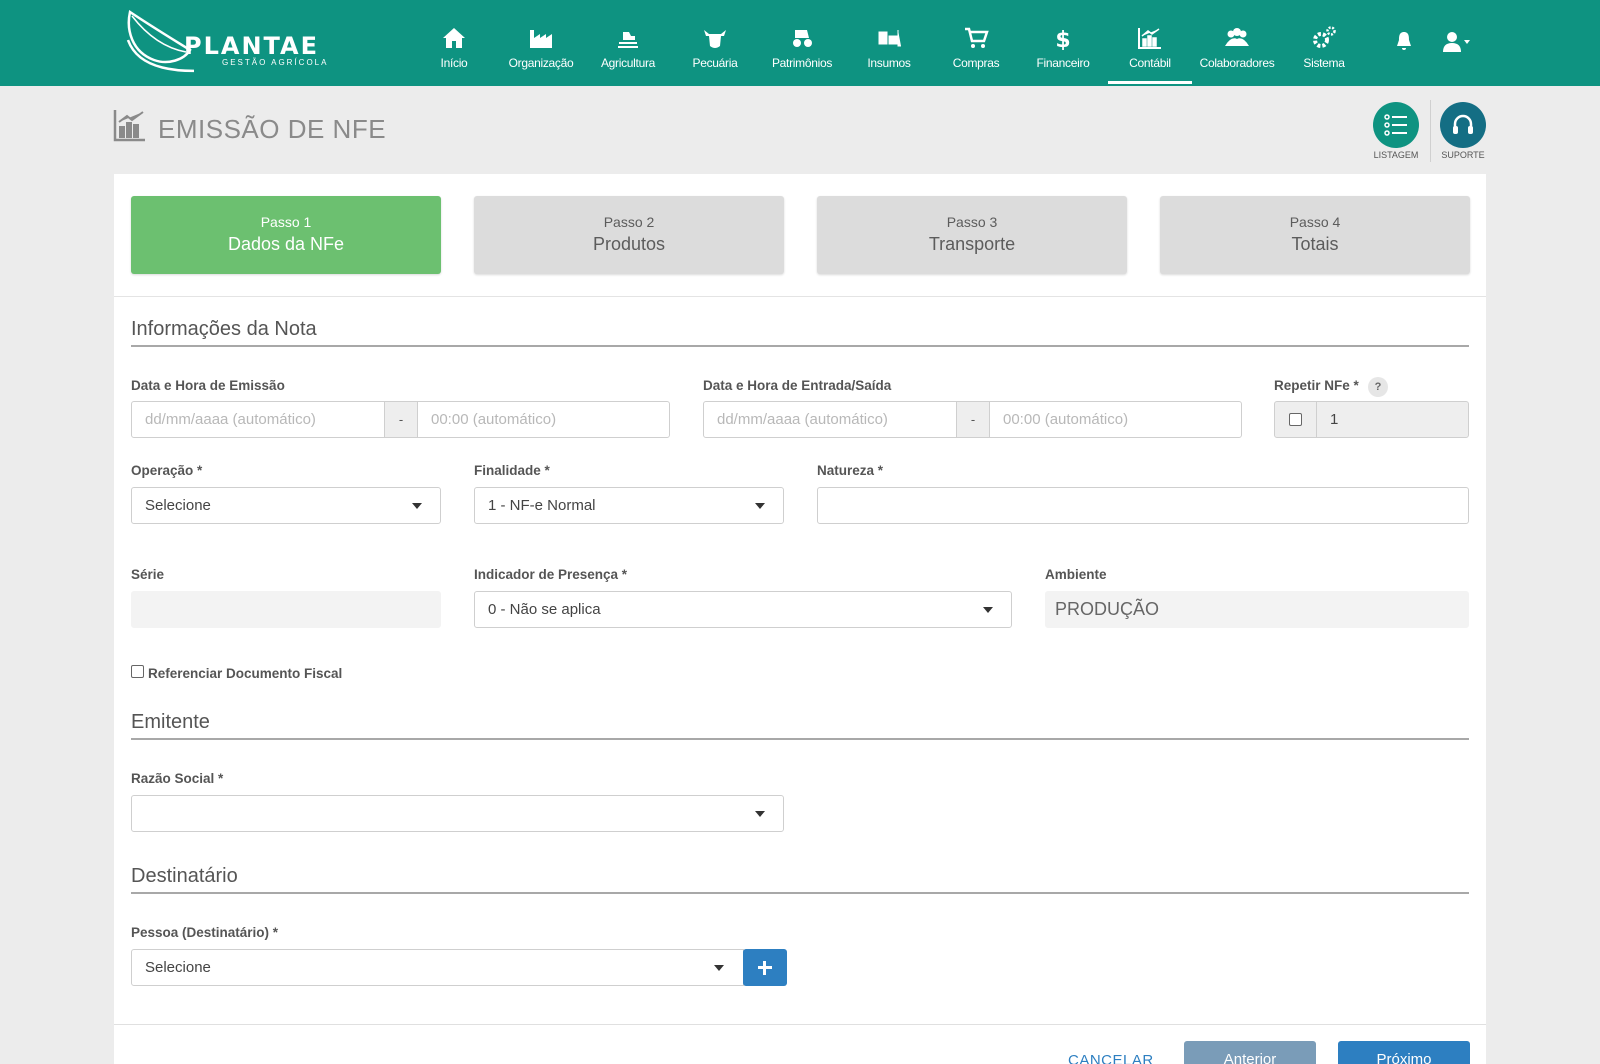 Image resolution: width=1600 pixels, height=1064 pixels. Describe the element at coordinates (1237, 63) in the screenshot. I see `nav-label: Colaboradores` at that location.